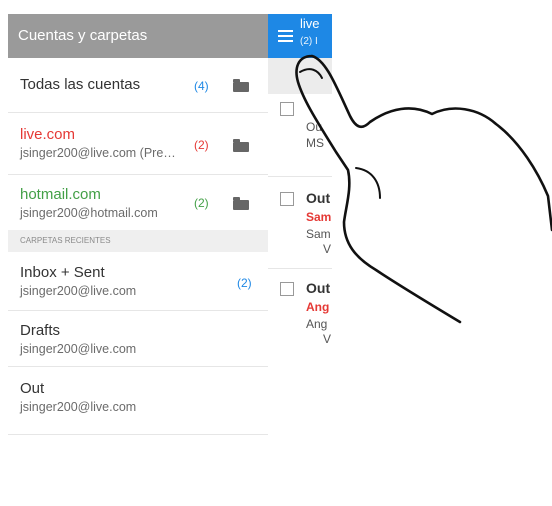 The height and width of the screenshot is (506, 552). Describe the element at coordinates (285, 37) in the screenshot. I see `menu-icon` at that location.